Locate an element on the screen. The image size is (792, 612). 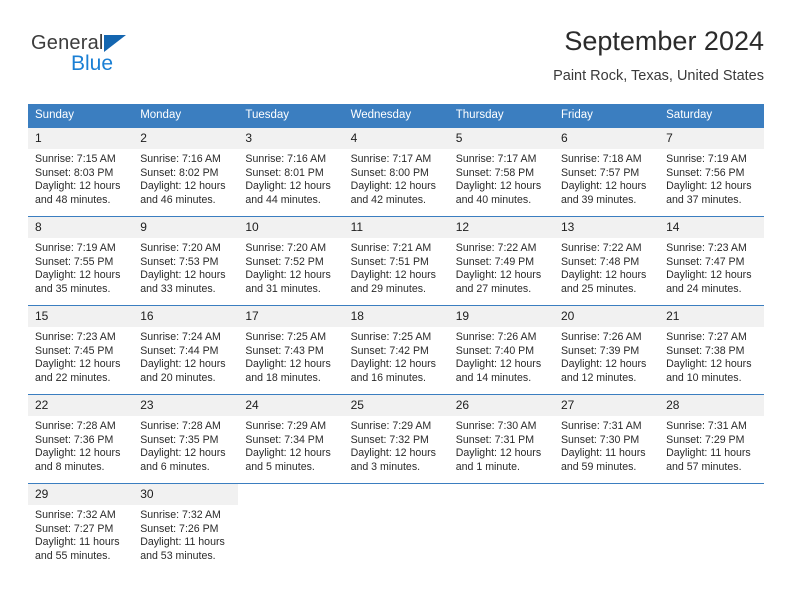
weekday-header-tuesday: Tuesday is located at coordinates (291, 116).